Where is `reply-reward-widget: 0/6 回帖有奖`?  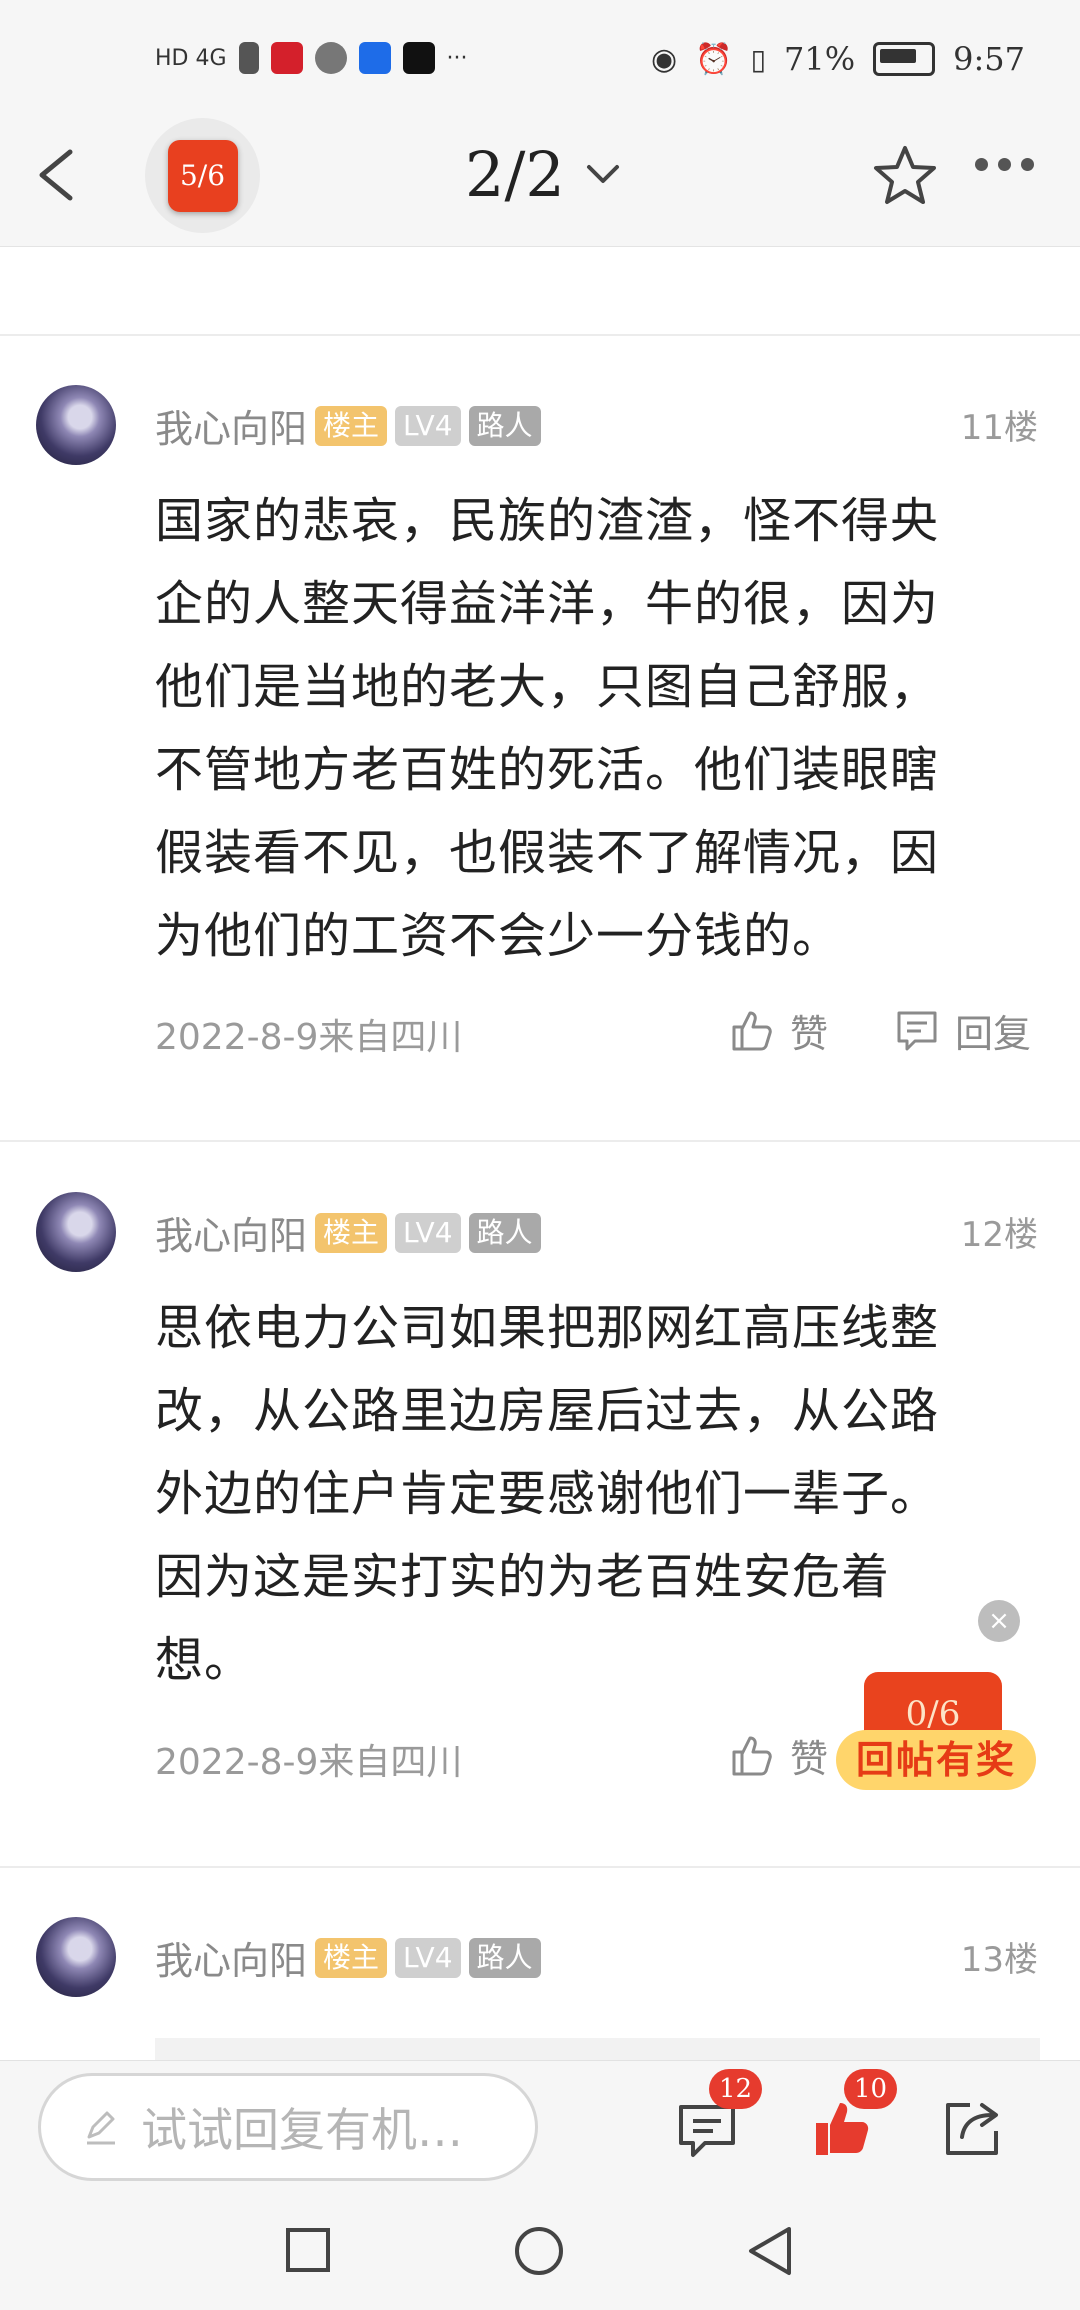 reply-reward-widget: 0/6 回帖有奖 is located at coordinates (936, 1732).